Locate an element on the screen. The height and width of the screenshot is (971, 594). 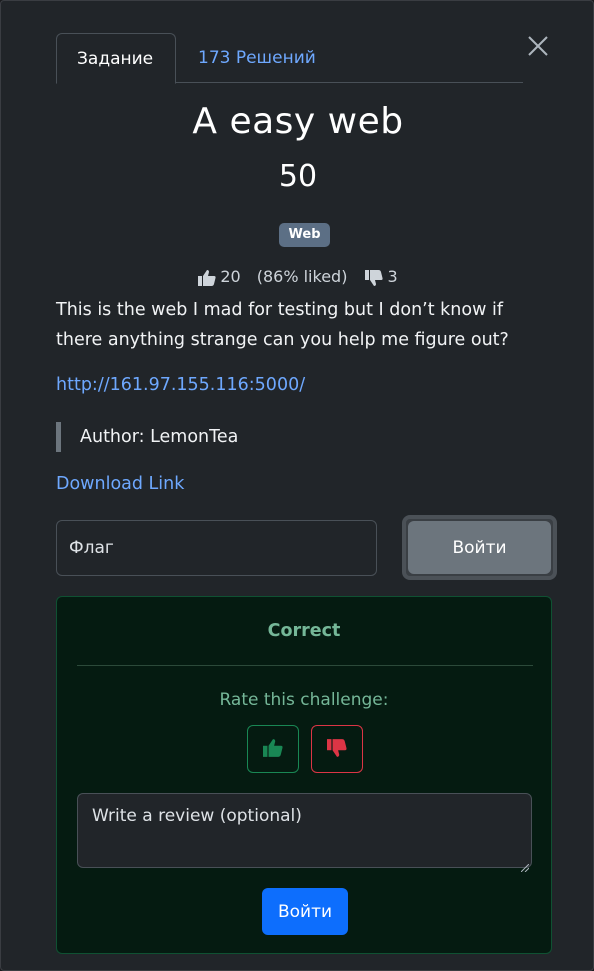
result-divider is located at coordinates (305, 665).